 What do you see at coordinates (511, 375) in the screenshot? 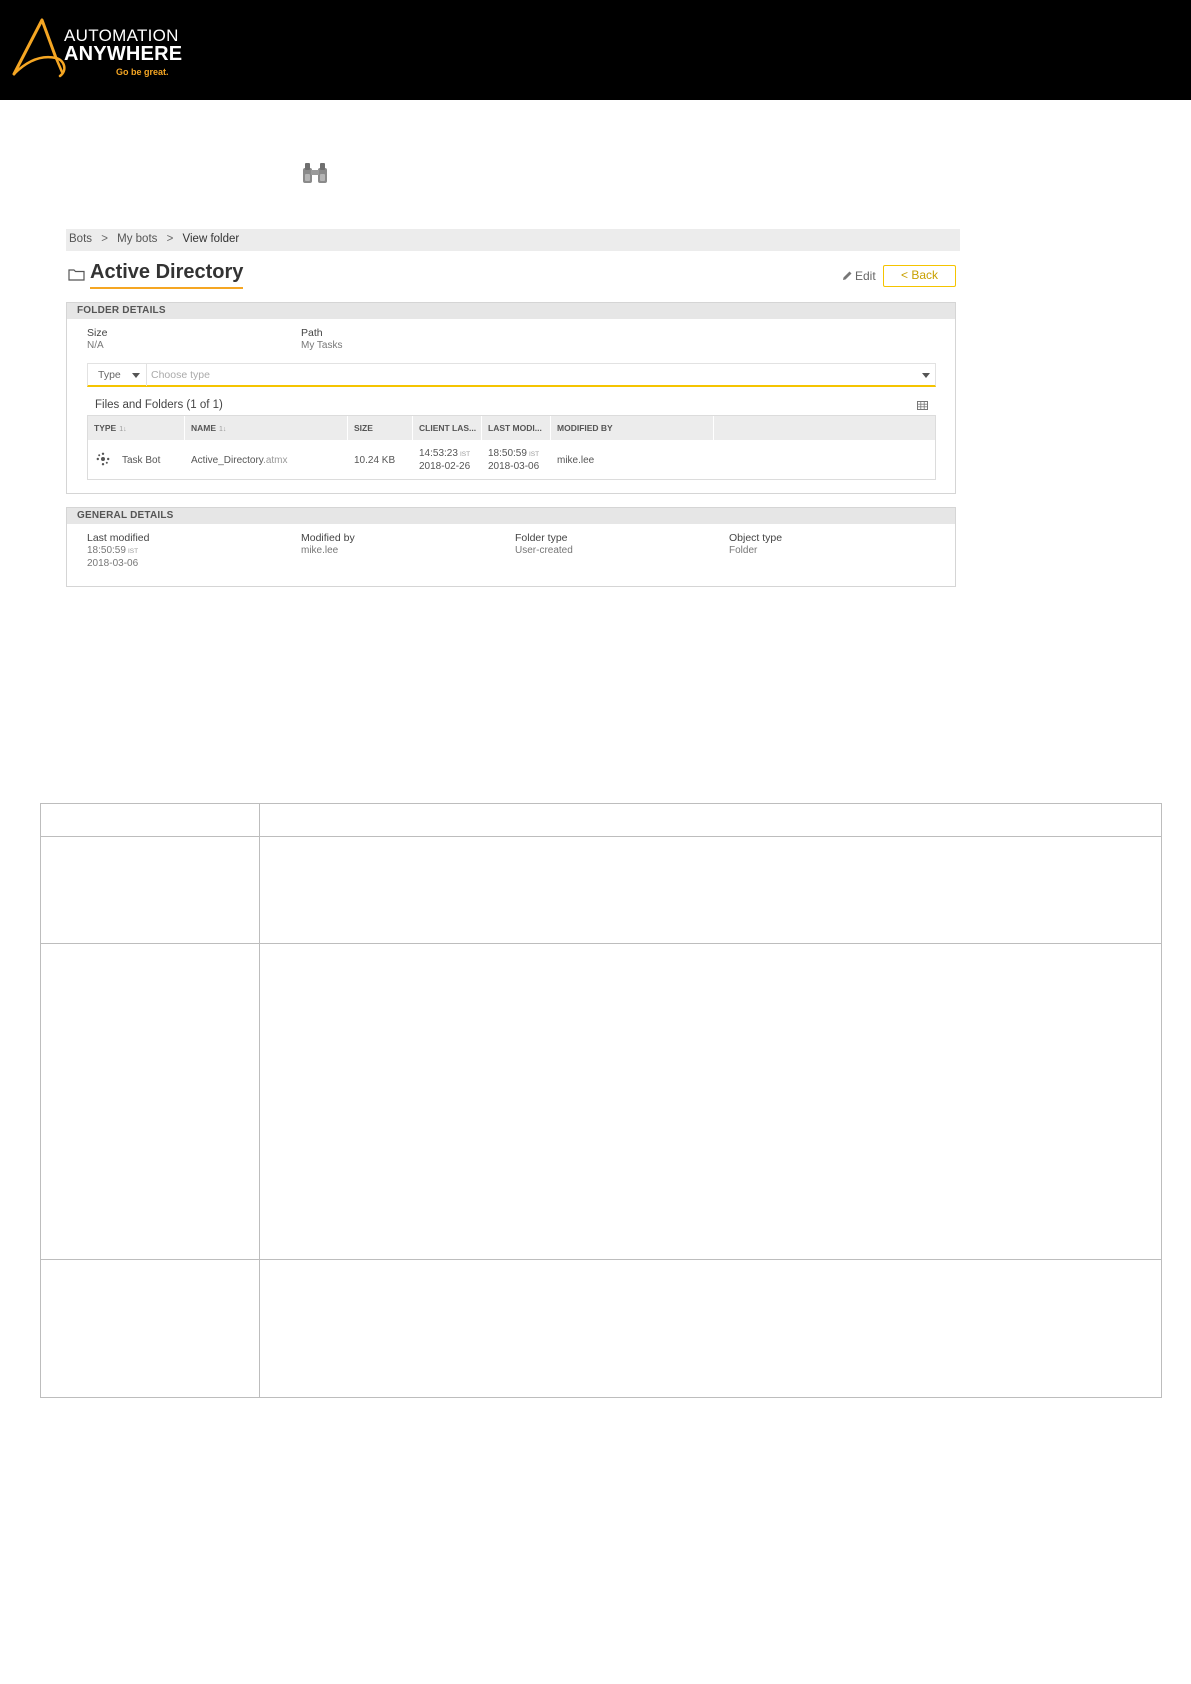
I see `type-filter-bar: Type Choose type` at bounding box center [511, 375].